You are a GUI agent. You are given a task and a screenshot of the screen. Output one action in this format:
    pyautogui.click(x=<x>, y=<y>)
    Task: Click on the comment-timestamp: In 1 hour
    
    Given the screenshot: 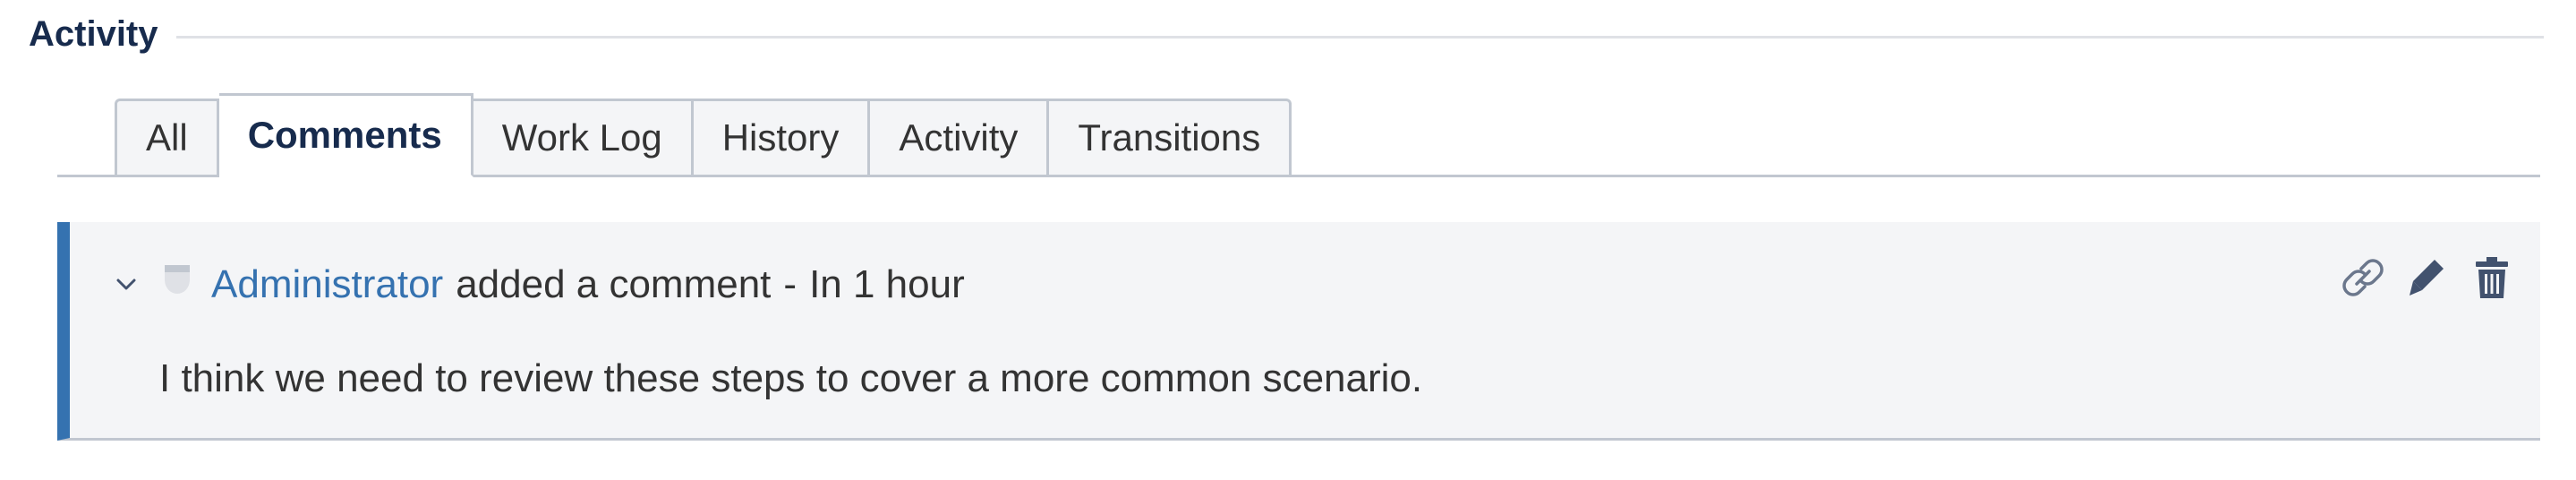 What is the action you would take?
    pyautogui.click(x=887, y=284)
    